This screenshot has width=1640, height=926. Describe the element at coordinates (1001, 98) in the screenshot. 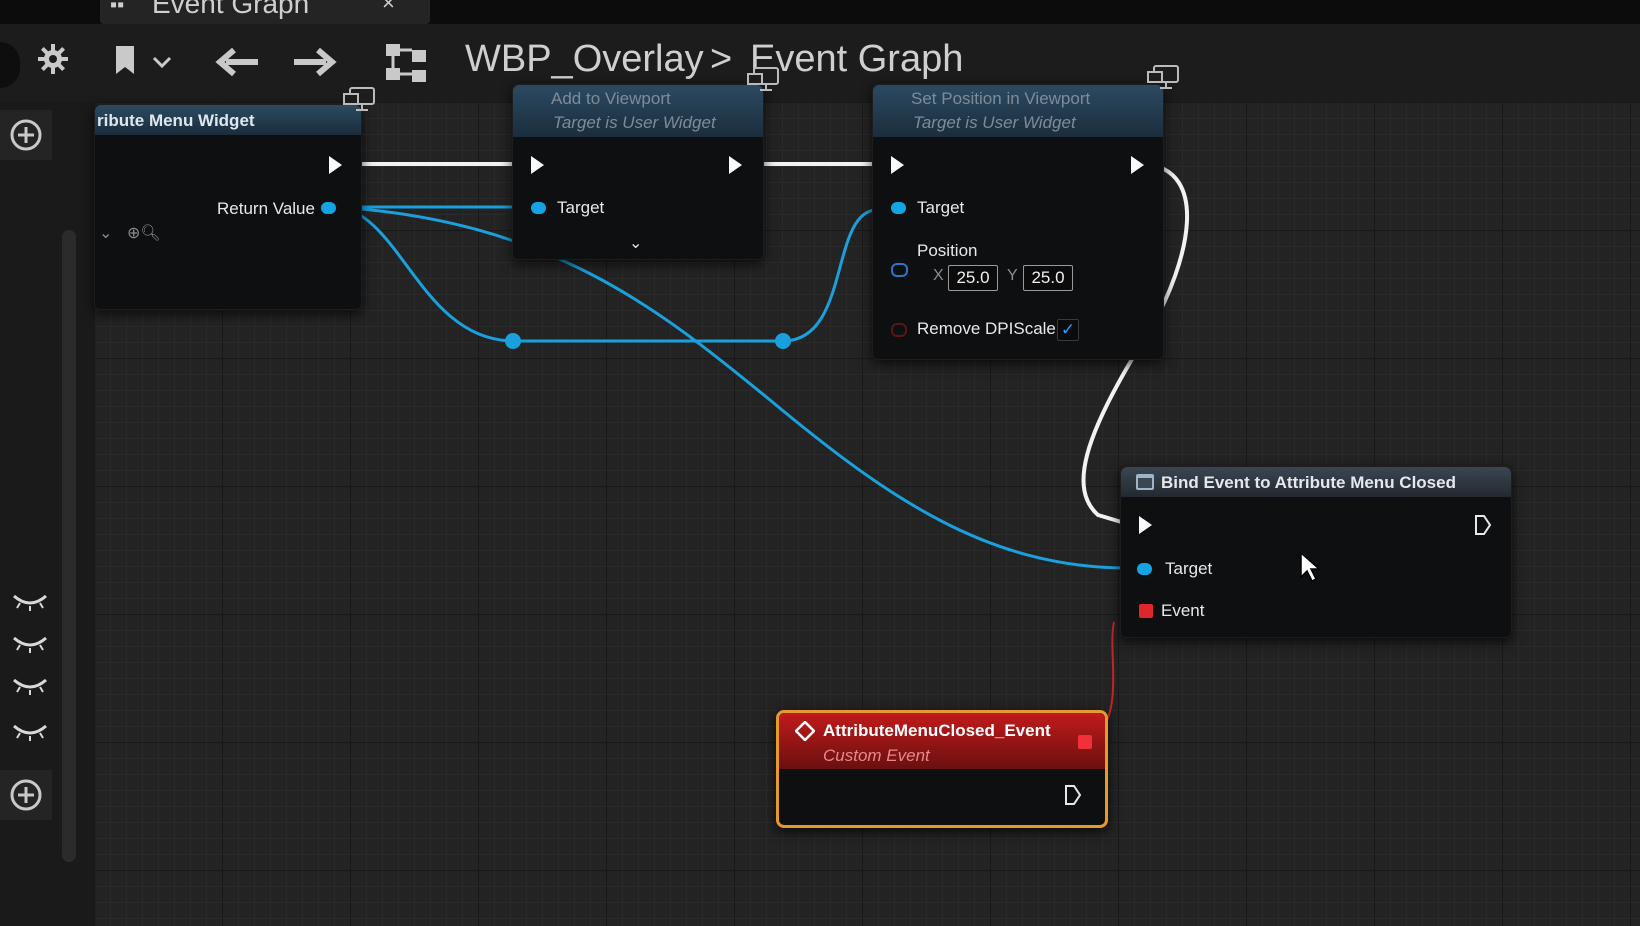

I see `node-title: Set Position in Viewport` at that location.